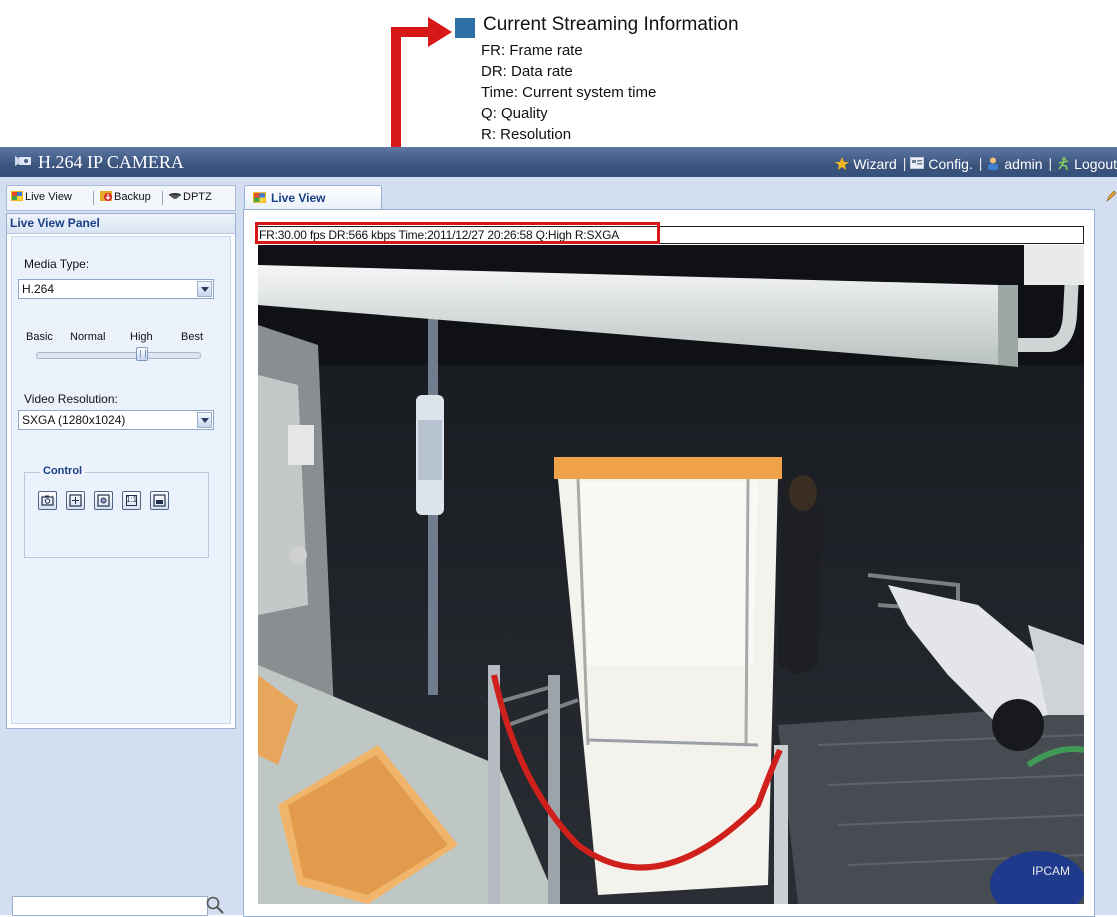 This screenshot has height=917, width=1117. I want to click on quality-label-basic: Basic, so click(39, 337).